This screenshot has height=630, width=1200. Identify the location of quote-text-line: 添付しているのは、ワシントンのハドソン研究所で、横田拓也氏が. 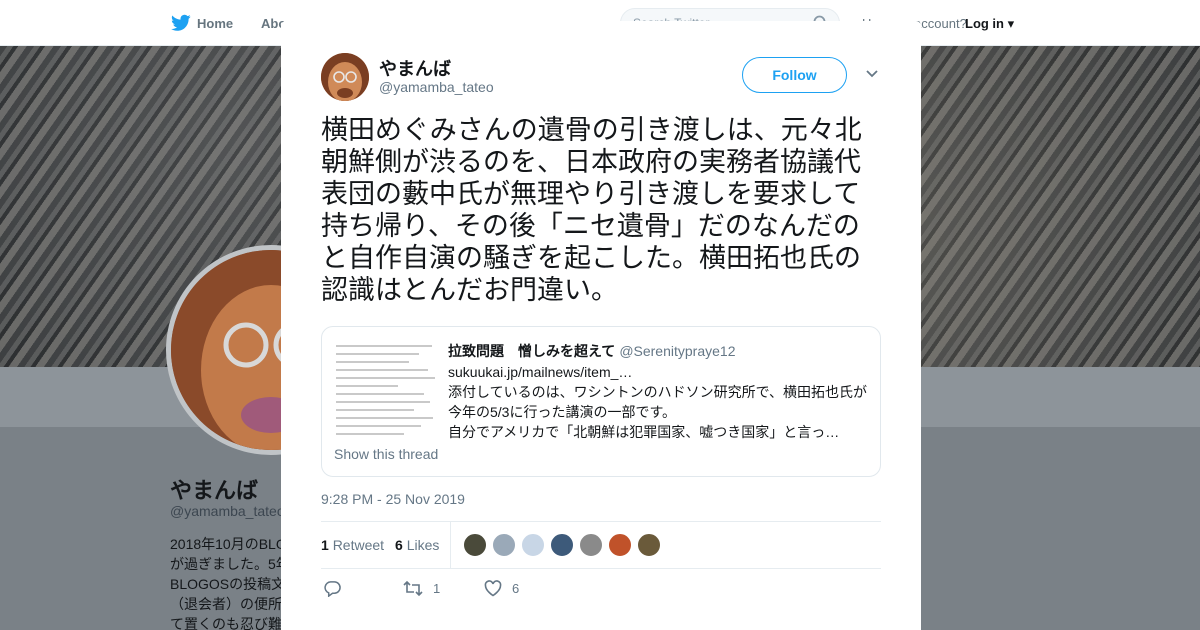
(658, 392).